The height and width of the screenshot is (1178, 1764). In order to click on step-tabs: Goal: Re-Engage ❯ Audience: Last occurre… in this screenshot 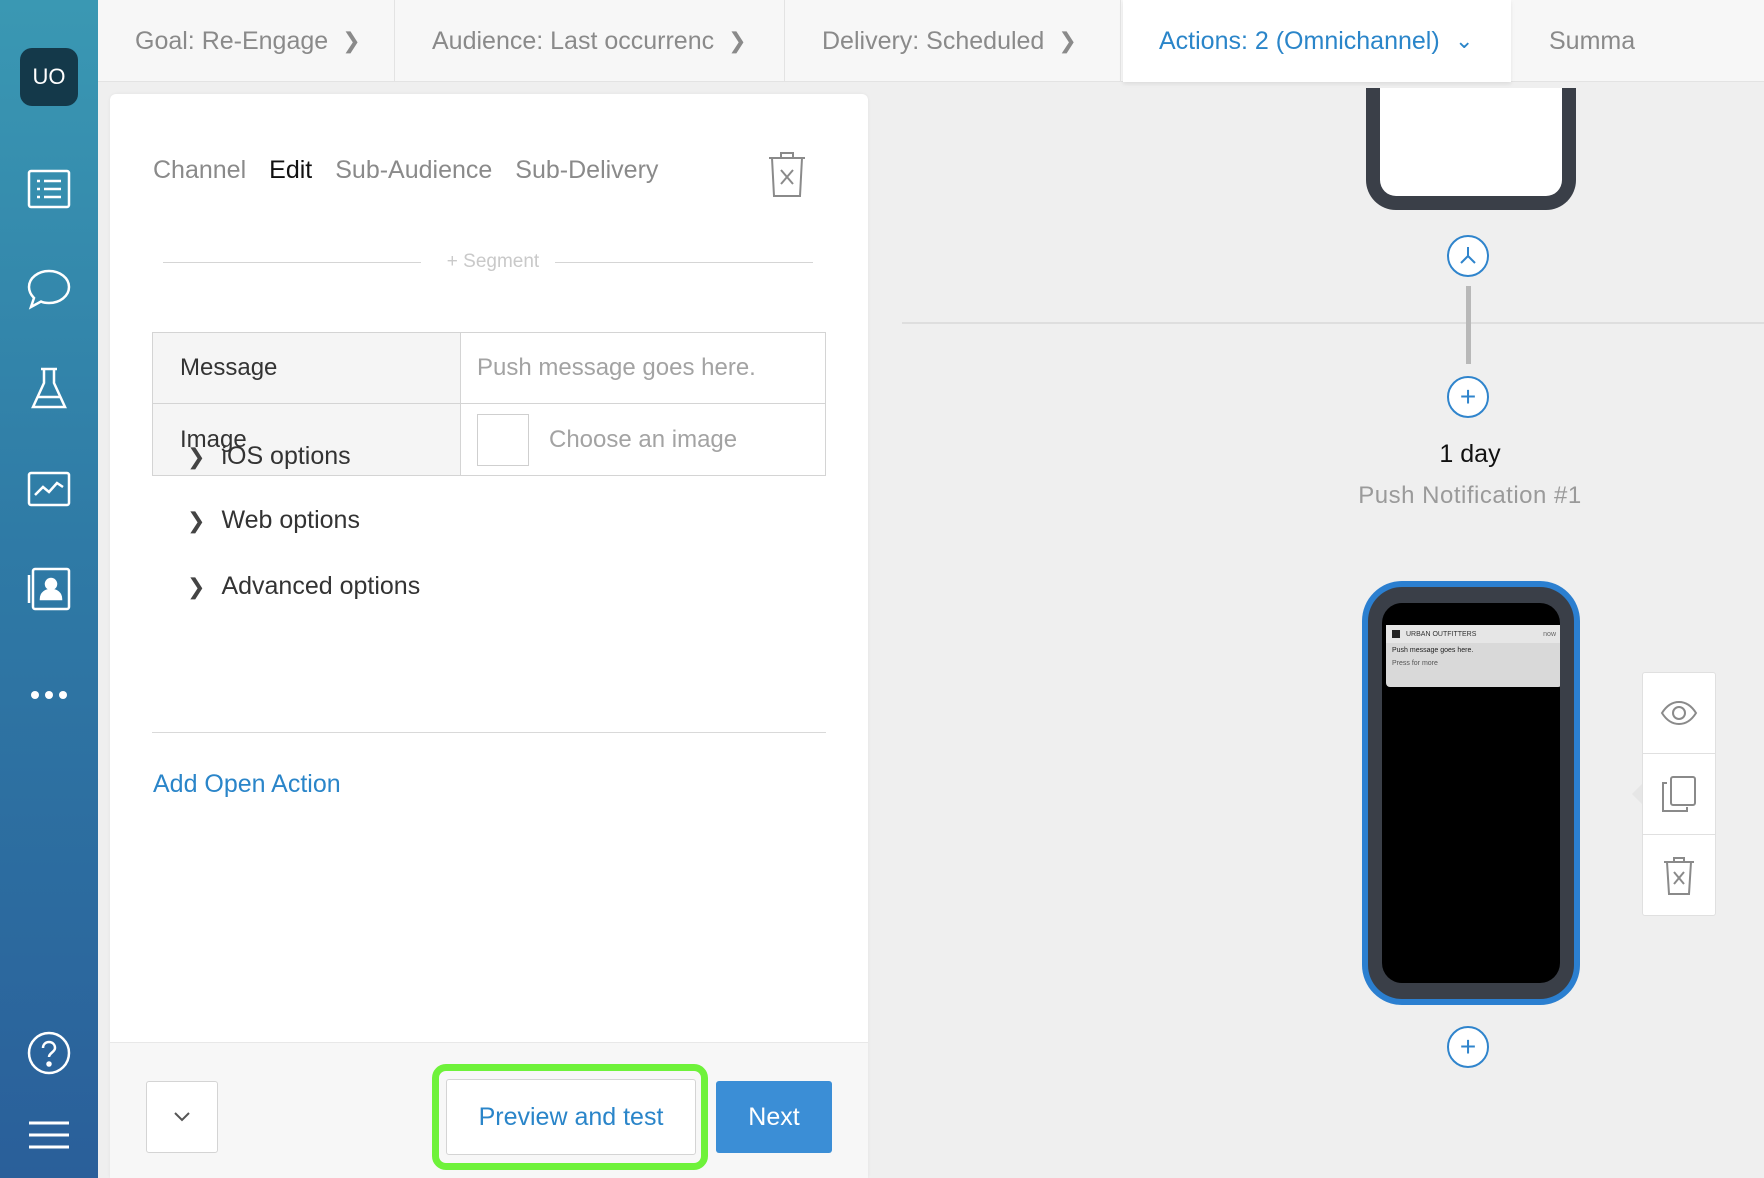, I will do `click(931, 41)`.